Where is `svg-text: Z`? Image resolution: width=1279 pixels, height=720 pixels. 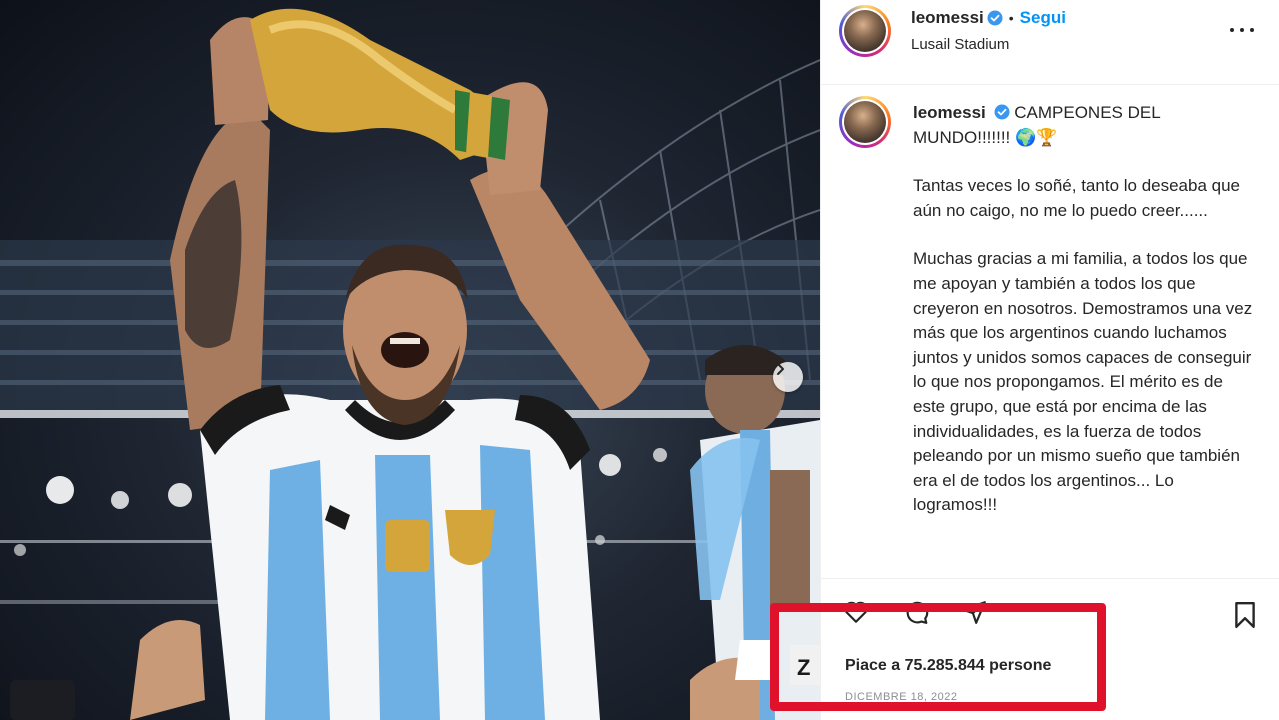
svg-text: Z is located at coordinates (803, 667).